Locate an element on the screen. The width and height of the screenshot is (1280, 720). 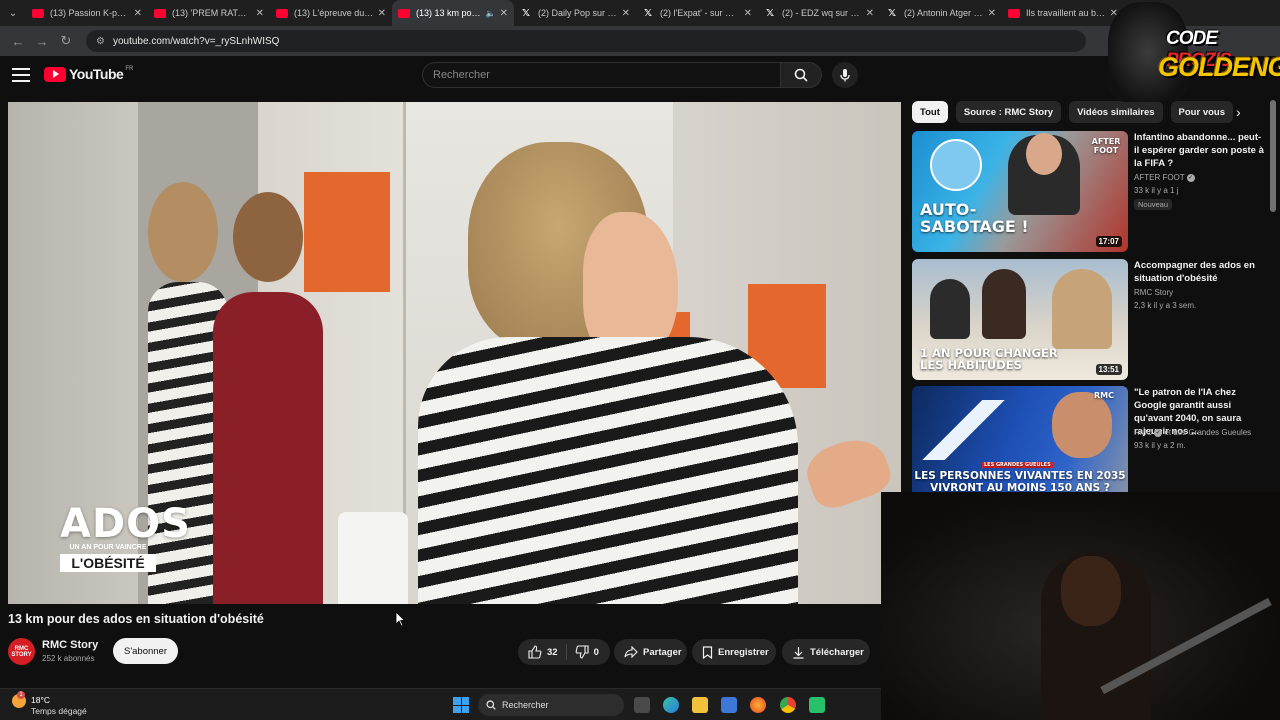
chrome-icon is located at coordinates (788, 705).